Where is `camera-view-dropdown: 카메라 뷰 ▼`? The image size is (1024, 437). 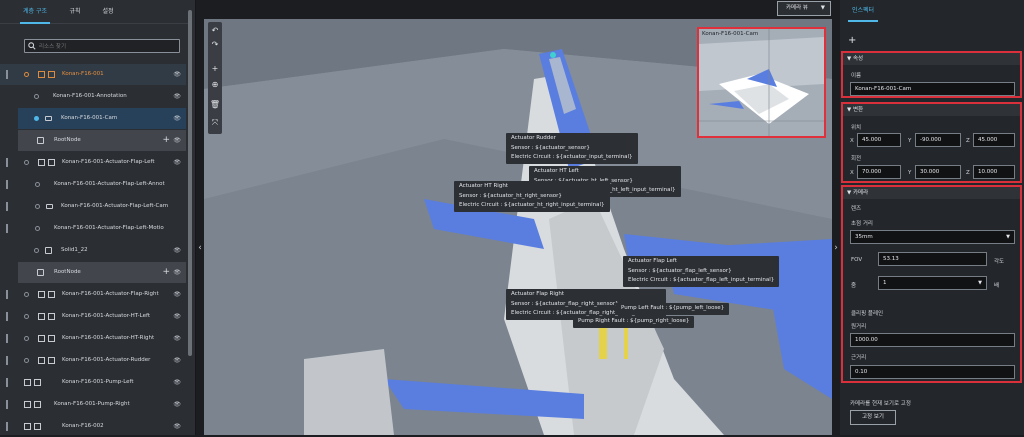
camera-view-dropdown: 카메라 뷰 ▼ is located at coordinates (804, 8).